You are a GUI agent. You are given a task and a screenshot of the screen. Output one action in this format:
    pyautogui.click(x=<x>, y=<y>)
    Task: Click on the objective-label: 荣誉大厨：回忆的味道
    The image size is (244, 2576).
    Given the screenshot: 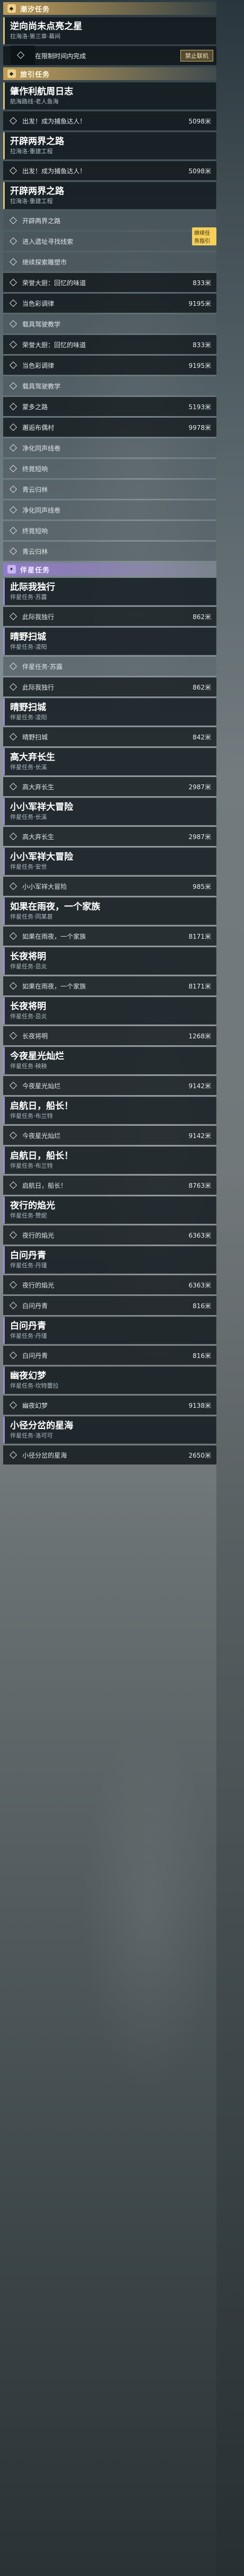 What is the action you would take?
    pyautogui.click(x=54, y=283)
    